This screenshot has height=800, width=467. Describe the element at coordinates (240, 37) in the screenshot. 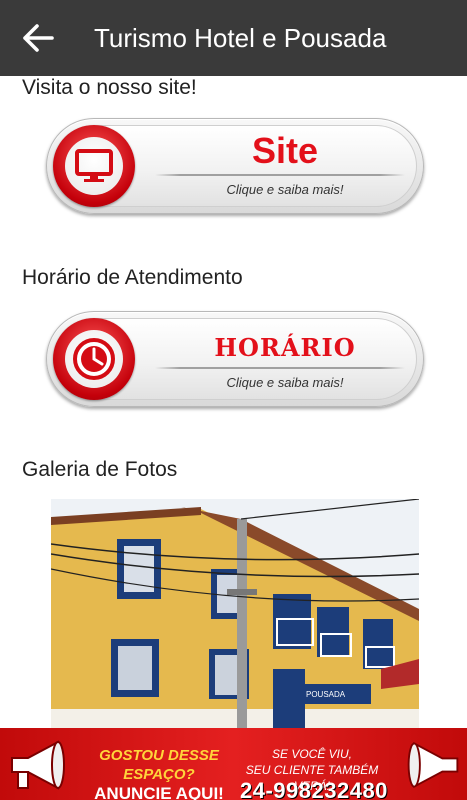

I see `page-title: Turismo Hotel e Pousada` at that location.